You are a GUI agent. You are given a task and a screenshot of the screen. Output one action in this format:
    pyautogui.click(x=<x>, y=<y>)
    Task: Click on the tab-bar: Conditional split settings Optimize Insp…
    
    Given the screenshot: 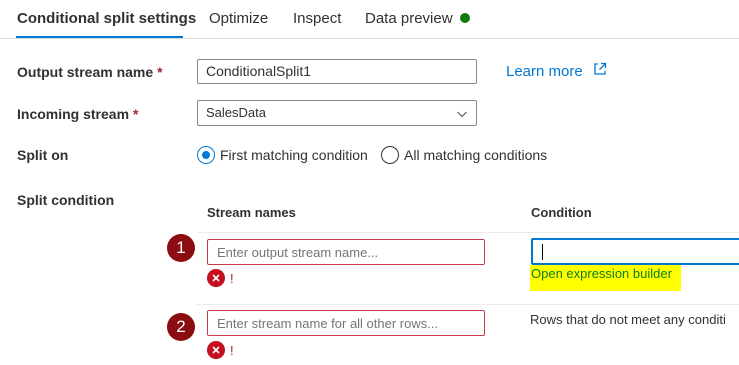 What is the action you would take?
    pyautogui.click(x=369, y=19)
    